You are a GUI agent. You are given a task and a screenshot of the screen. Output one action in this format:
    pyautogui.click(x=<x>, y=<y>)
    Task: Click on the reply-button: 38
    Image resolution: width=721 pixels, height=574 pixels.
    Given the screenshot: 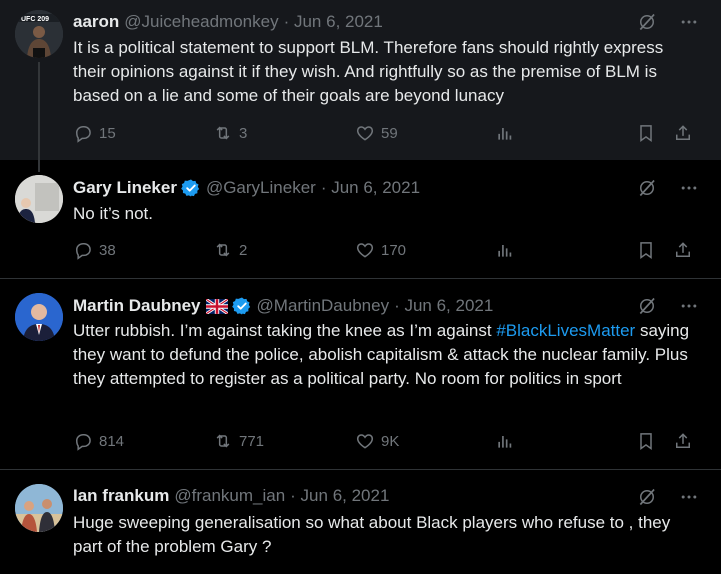 What is the action you would take?
    pyautogui.click(x=94, y=250)
    